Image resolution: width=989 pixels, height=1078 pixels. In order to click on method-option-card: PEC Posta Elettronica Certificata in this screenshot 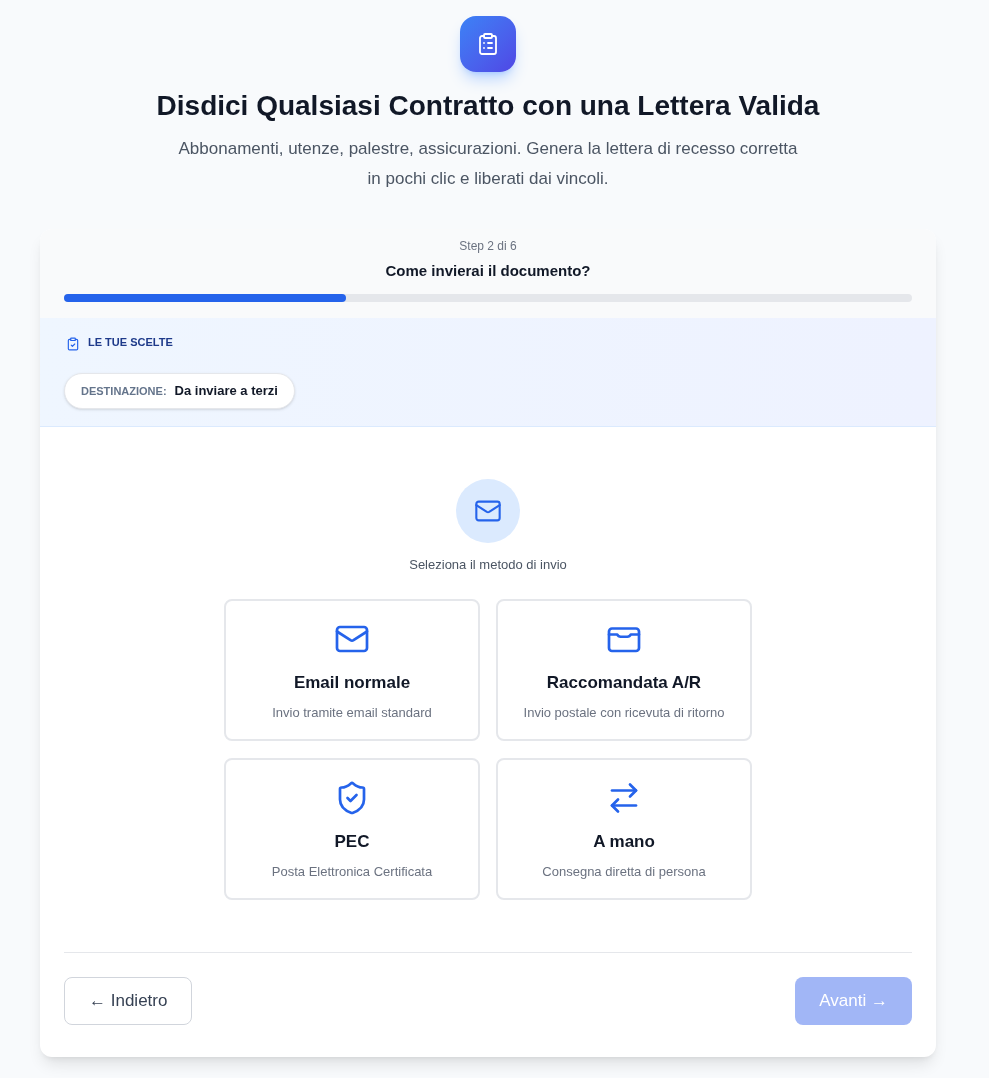, I will do `click(352, 829)`.